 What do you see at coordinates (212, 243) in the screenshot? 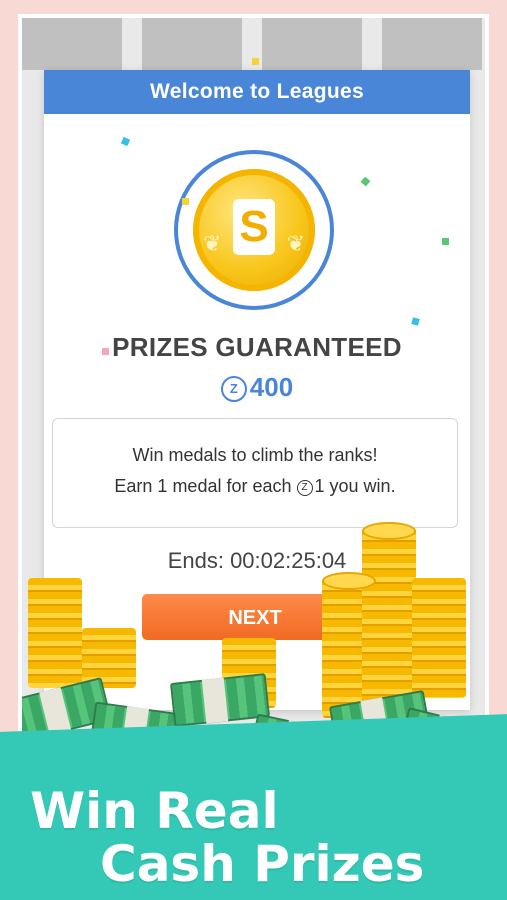
I see `laurel-left-icon: ❦` at bounding box center [212, 243].